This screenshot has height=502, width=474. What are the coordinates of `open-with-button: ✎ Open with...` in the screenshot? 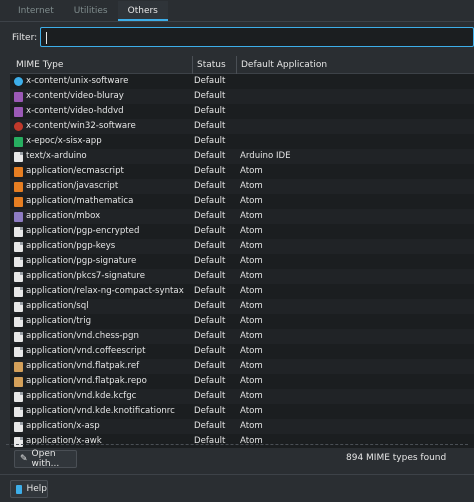 It's located at (45, 459).